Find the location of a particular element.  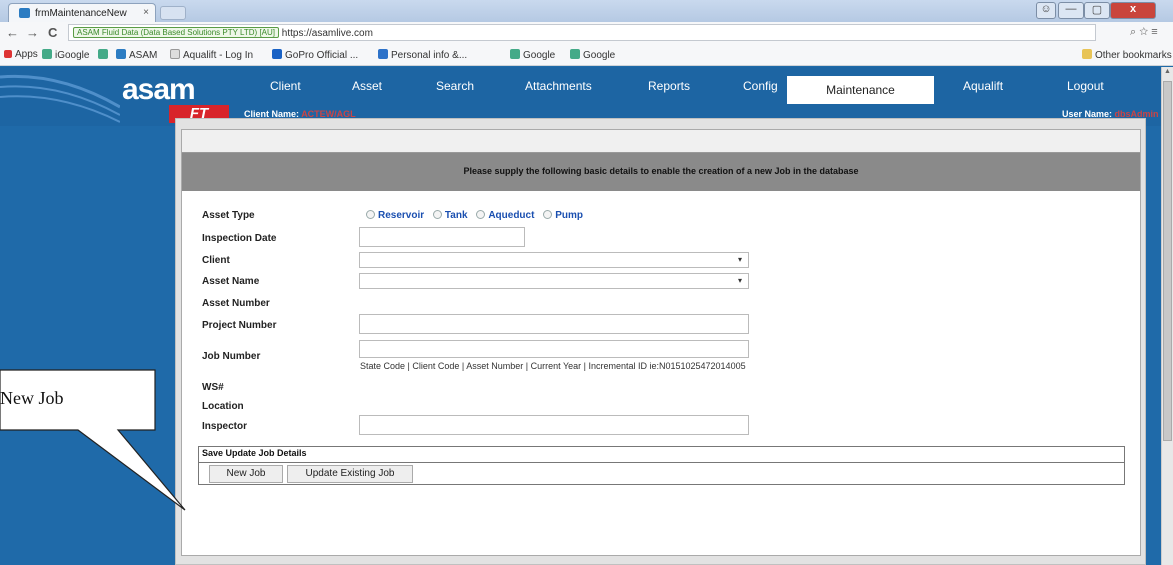

callout-text: New Job is located at coordinates (32, 398).